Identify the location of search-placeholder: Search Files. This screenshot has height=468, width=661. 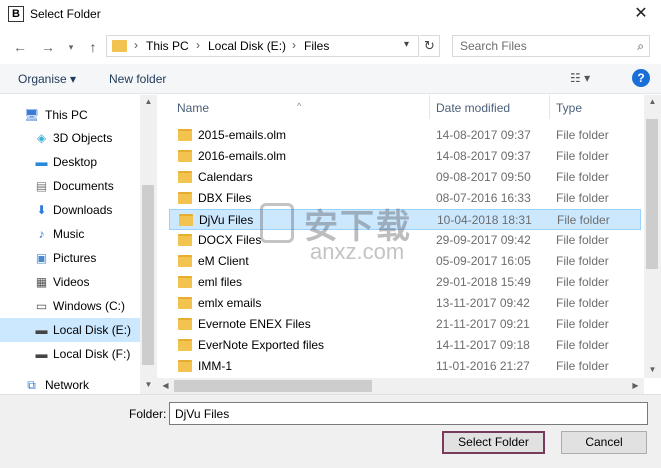
(493, 46).